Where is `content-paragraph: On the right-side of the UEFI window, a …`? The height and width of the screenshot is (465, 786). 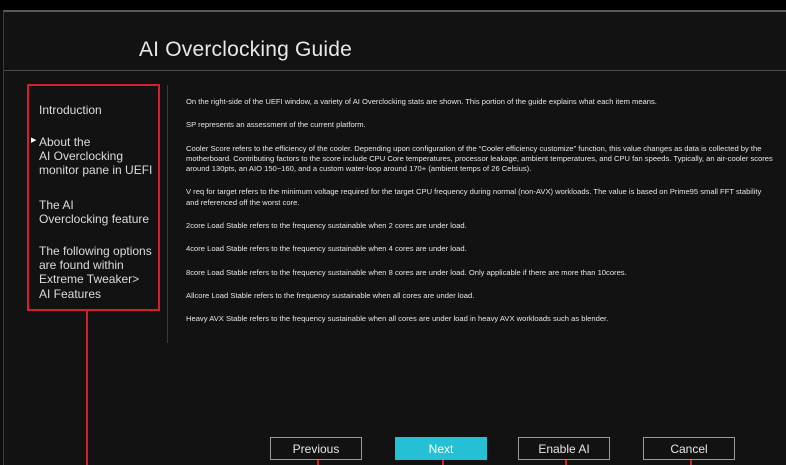 content-paragraph: On the right-side of the UEFI window, a … is located at coordinates (421, 101).